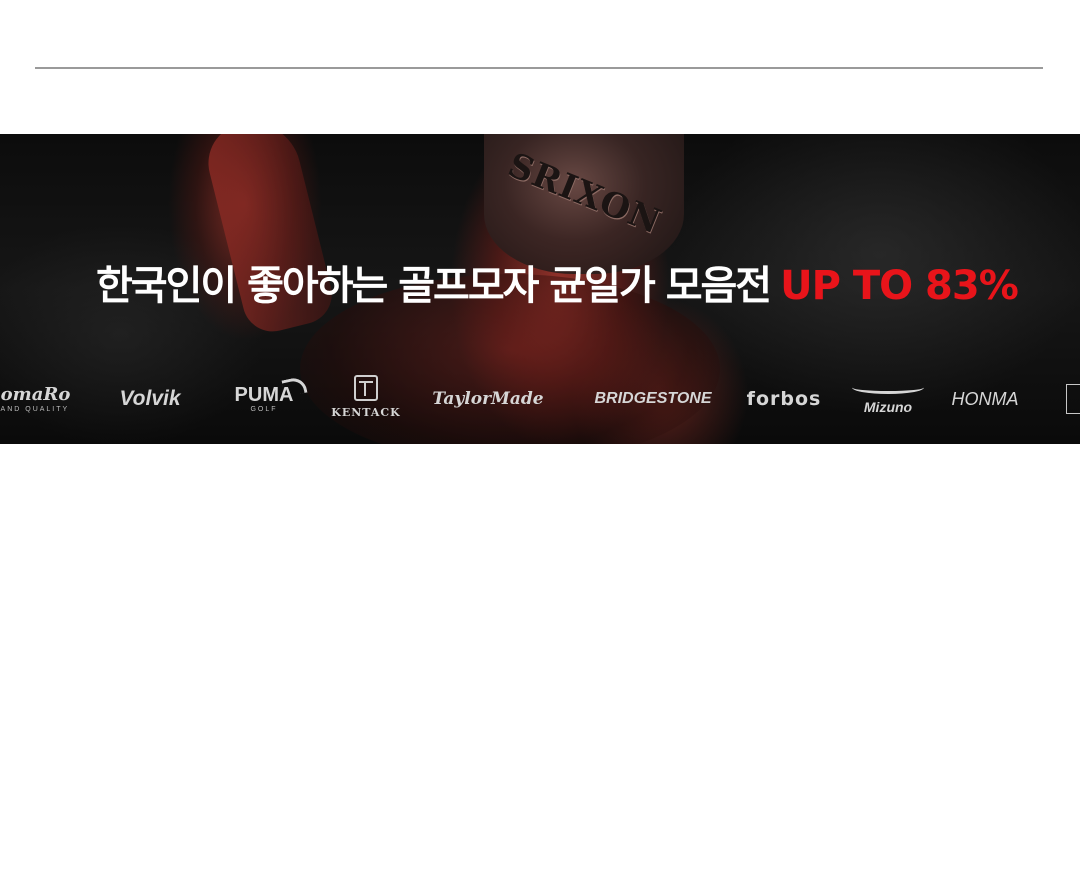 This screenshot has width=1080, height=892. I want to click on banner-headline: 한국인이 좋아하는 골프모자 균일가 모음전 UP TO 83%, so click(557, 286).